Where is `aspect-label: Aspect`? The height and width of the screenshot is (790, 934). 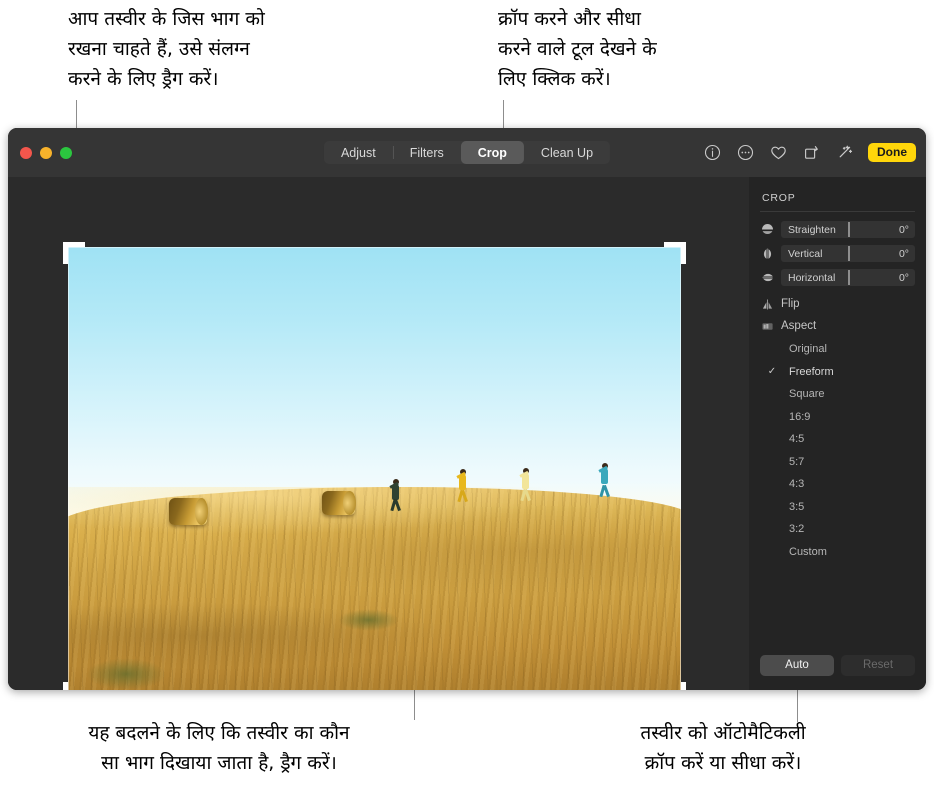 aspect-label: Aspect is located at coordinates (799, 326).